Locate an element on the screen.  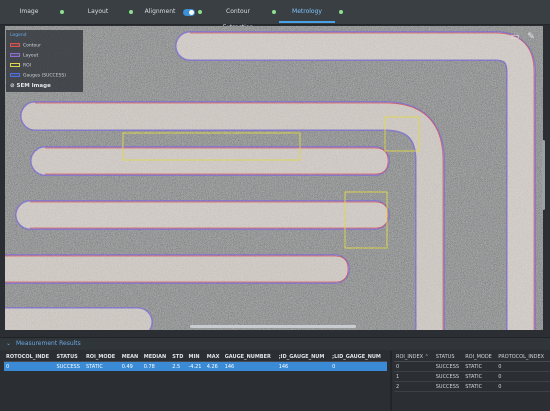
table-row: 1 SUCCESS STATIC 0 is located at coordinates (472, 376).